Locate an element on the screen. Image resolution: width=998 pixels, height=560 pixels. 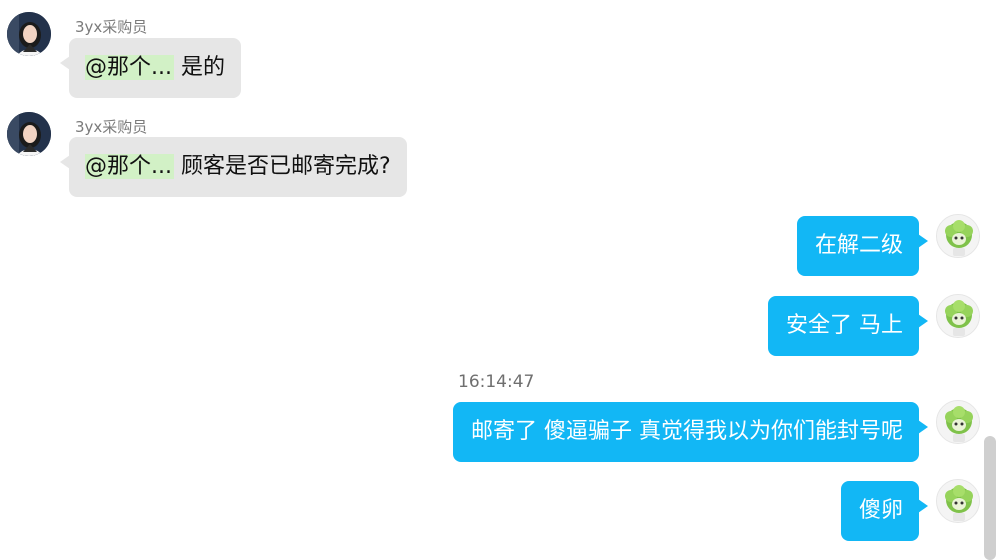
message-bubble: @那个... 是的 is located at coordinates (150, 68).